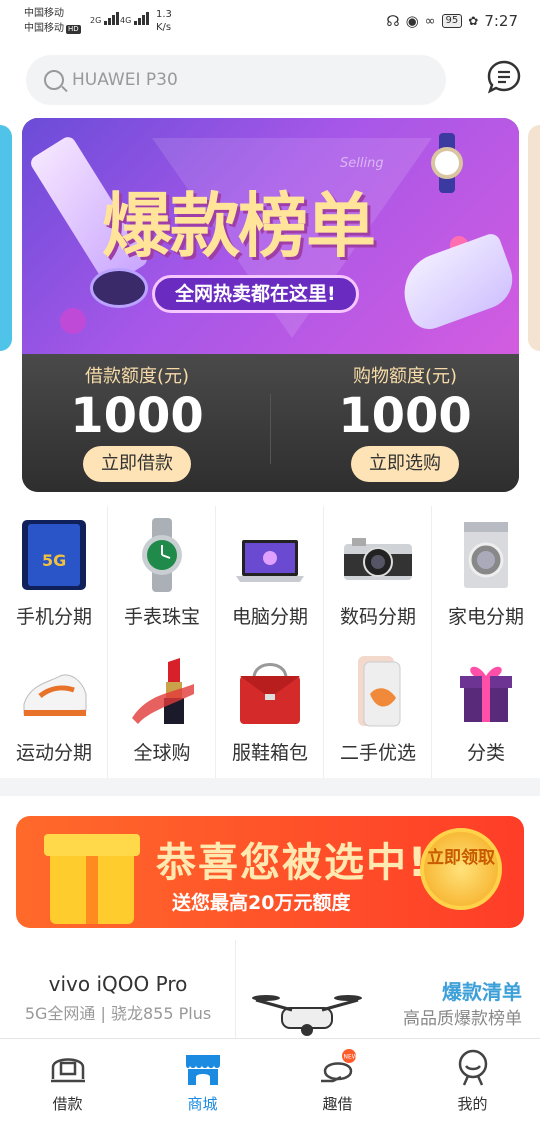 The height and width of the screenshot is (1123, 540). I want to click on laptop-icon, so click(270, 561).